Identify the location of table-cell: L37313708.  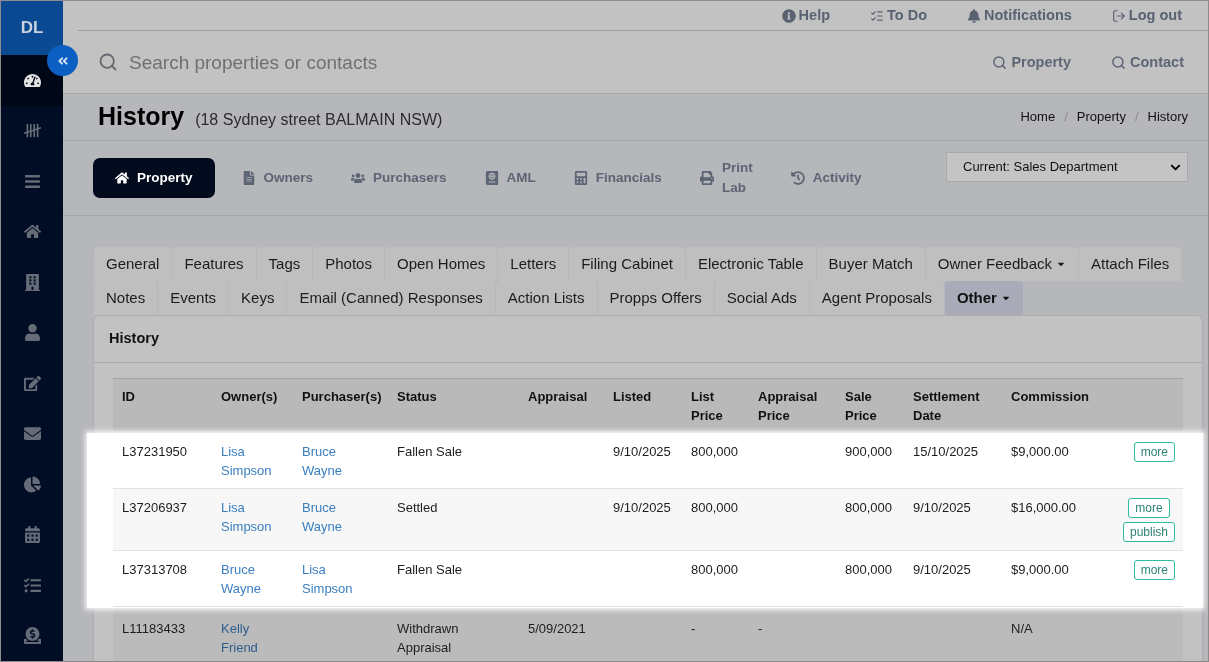
(155, 569).